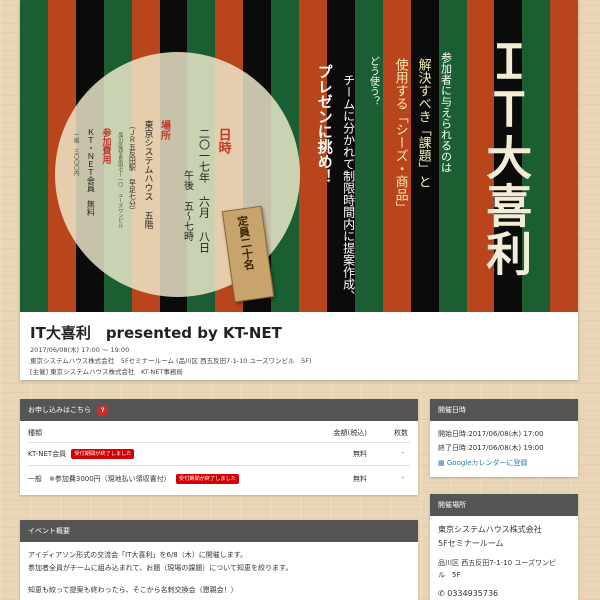 This screenshot has height=600, width=600. What do you see at coordinates (204, 190) in the screenshot?
I see `banner-date-value: 二〇一七年 六月 八日` at bounding box center [204, 190].